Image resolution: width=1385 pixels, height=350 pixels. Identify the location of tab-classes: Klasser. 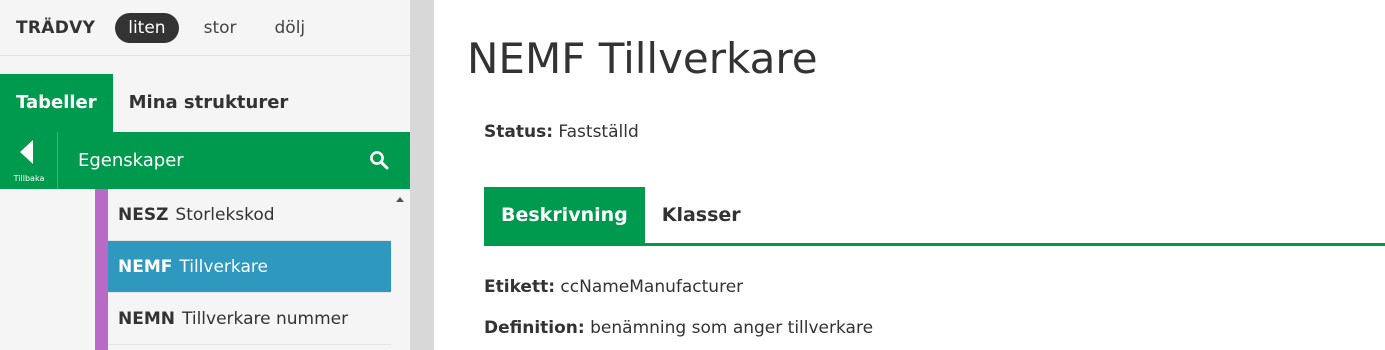
(701, 215).